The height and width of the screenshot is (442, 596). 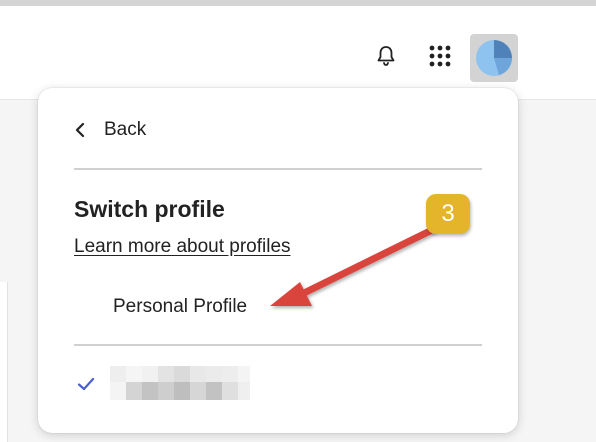 I want to click on apps-button, so click(x=440, y=56).